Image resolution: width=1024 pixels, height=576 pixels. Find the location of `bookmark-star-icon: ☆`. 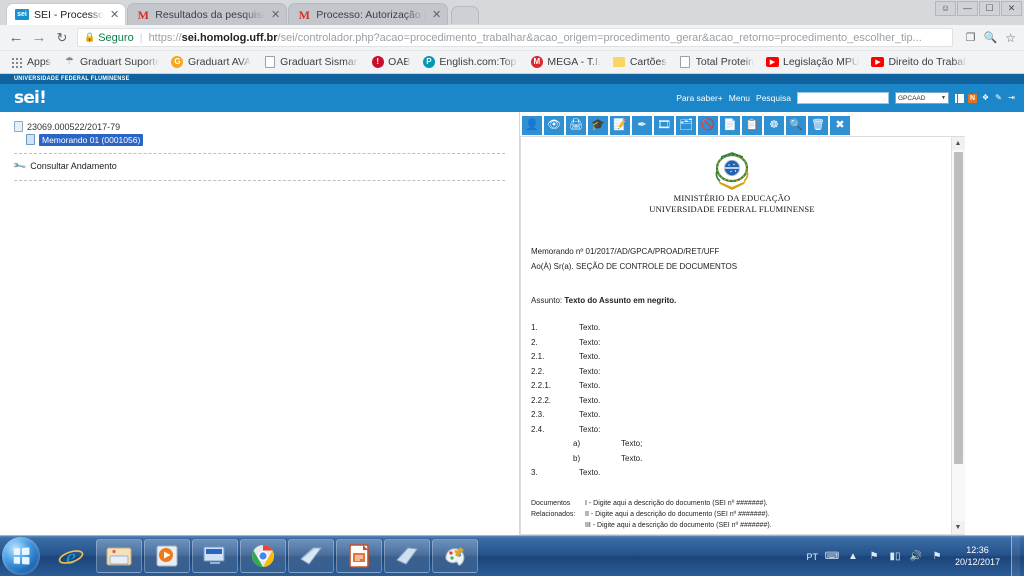

bookmark-star-icon: ☆ is located at coordinates (1010, 38).